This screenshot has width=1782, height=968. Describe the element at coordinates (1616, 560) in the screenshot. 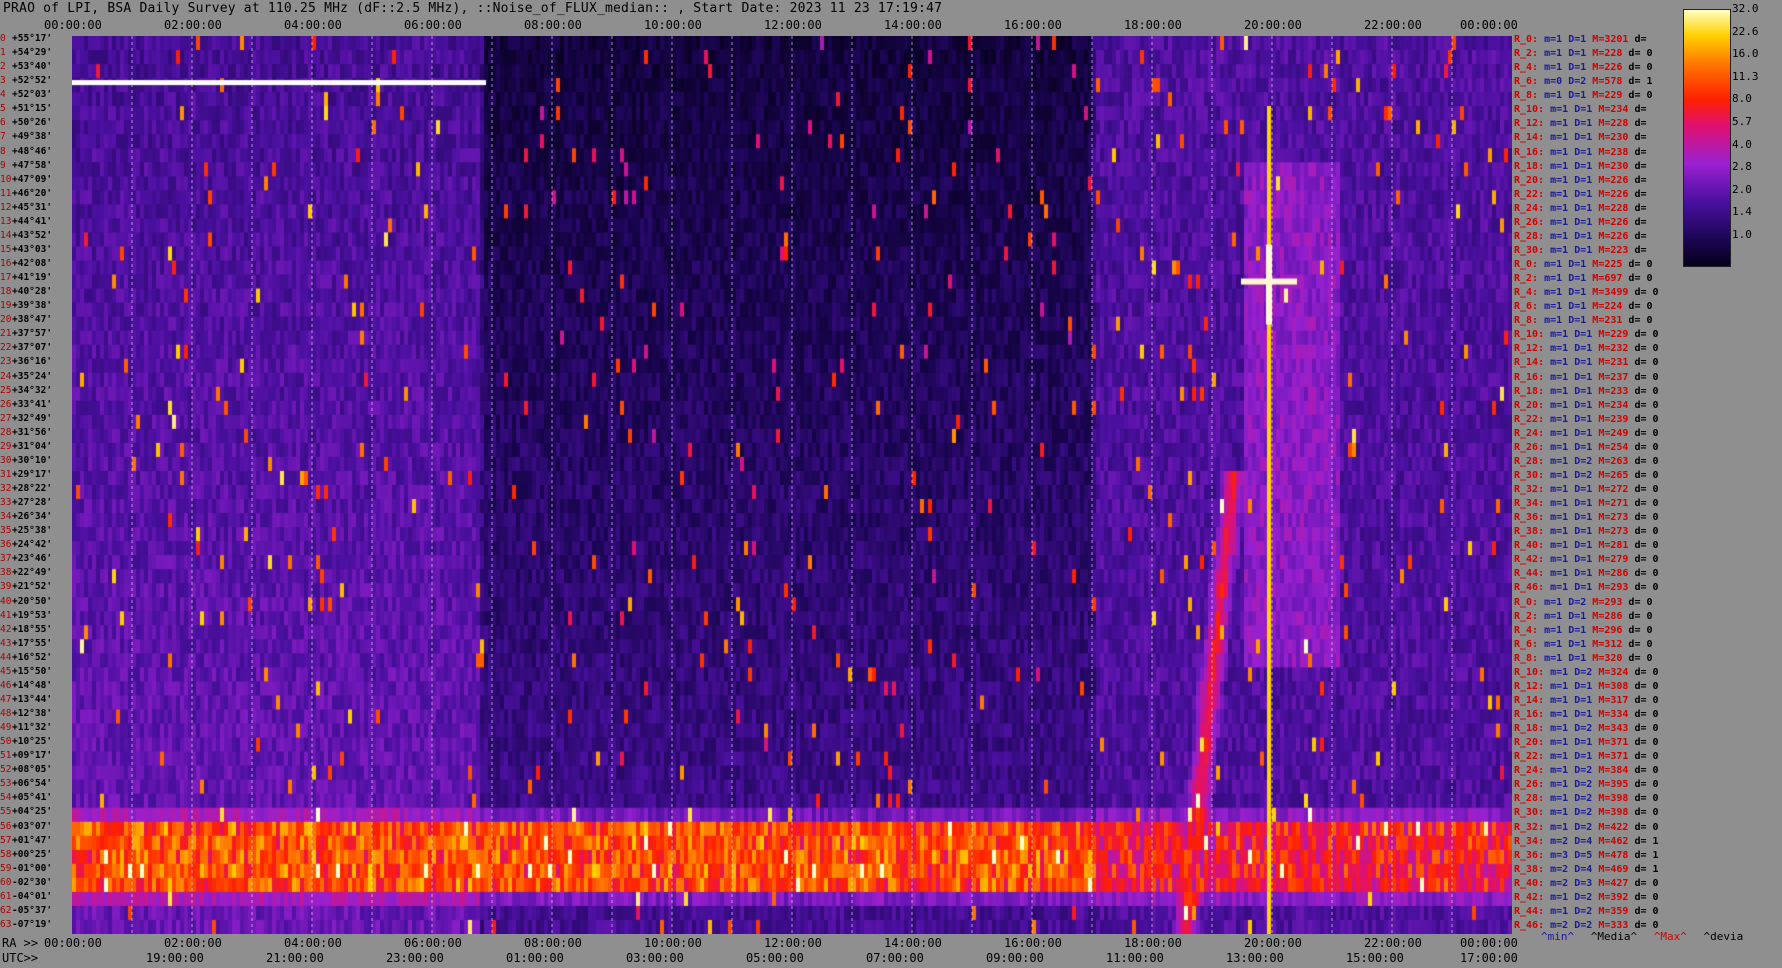

I see `receiver-stat-field: M=279` at that location.